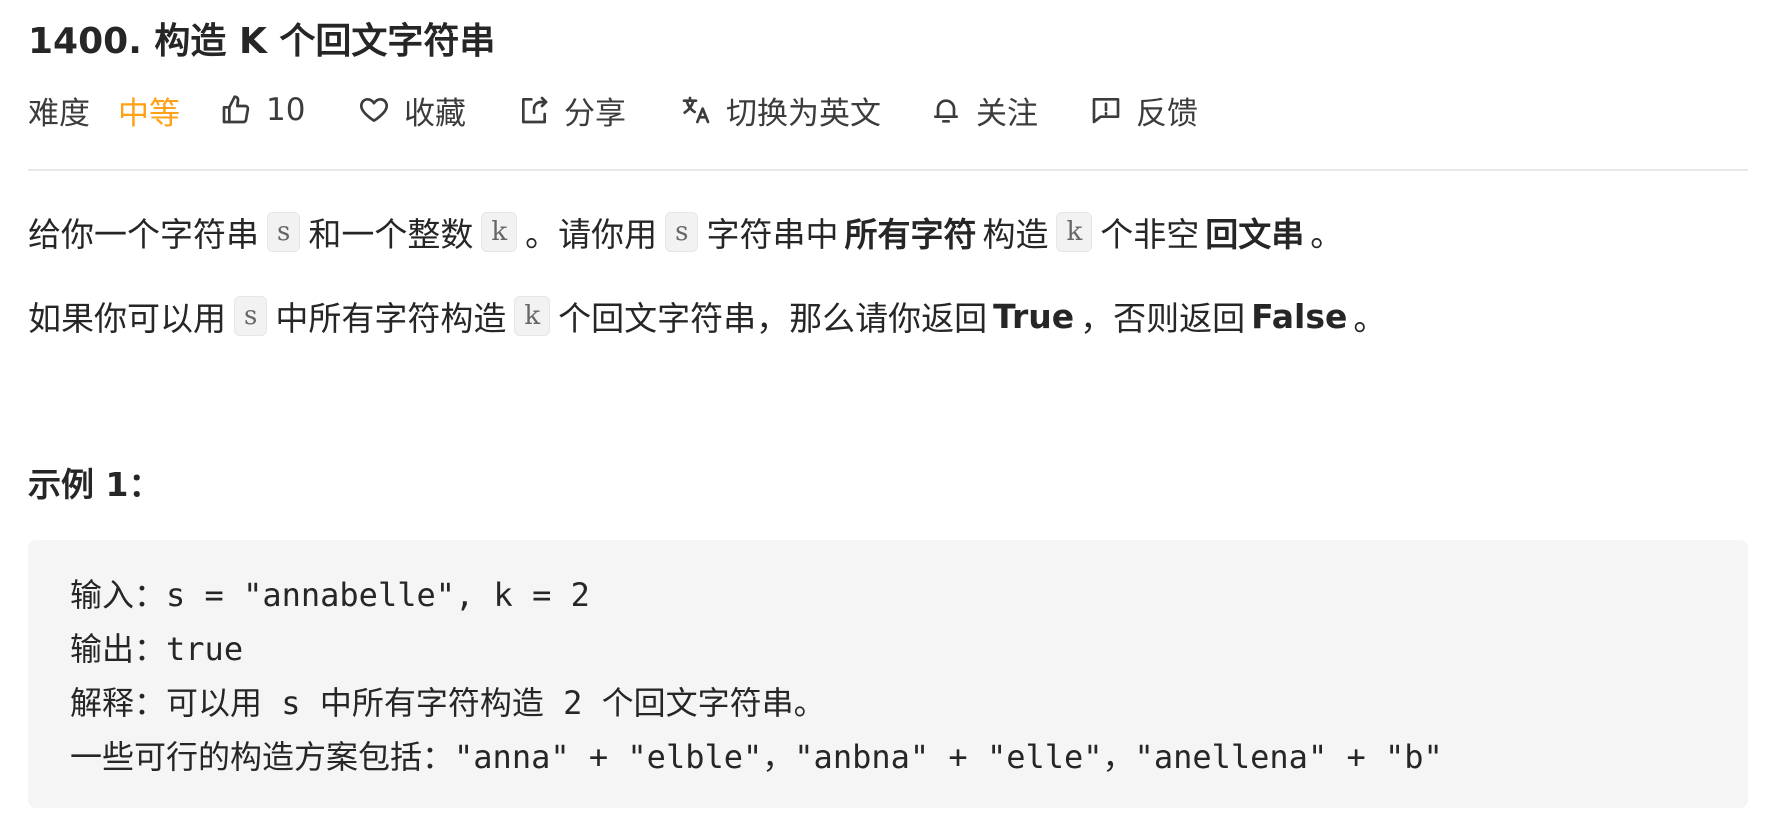  Describe the element at coordinates (946, 111) in the screenshot. I see `bell-icon` at that location.